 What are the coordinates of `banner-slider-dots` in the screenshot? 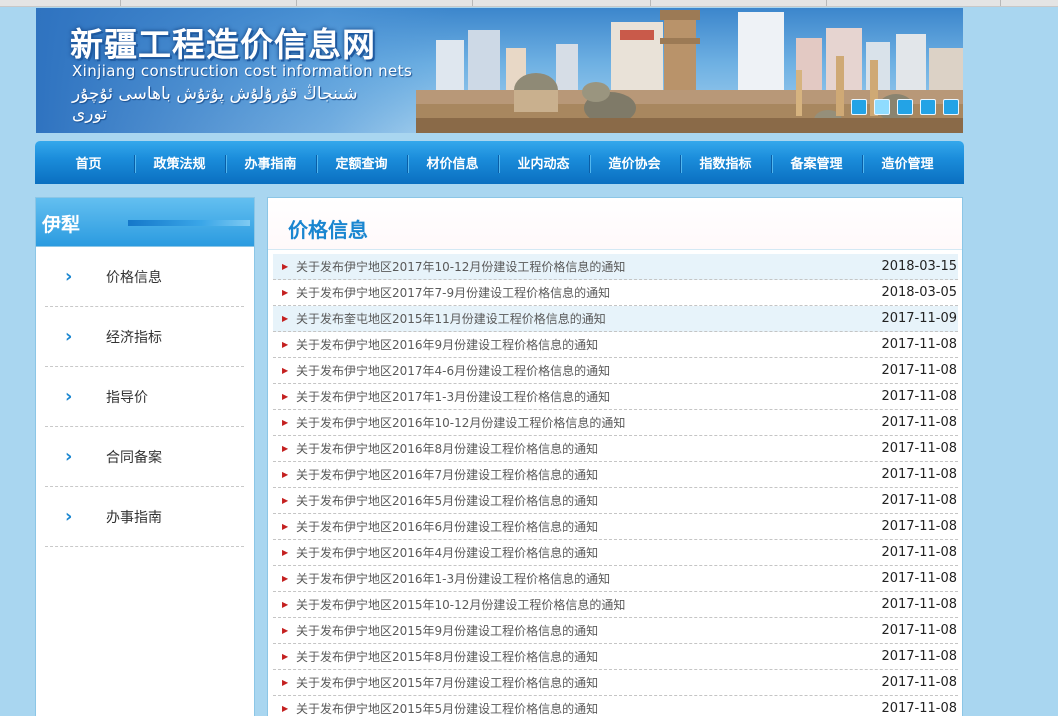 It's located at (905, 107).